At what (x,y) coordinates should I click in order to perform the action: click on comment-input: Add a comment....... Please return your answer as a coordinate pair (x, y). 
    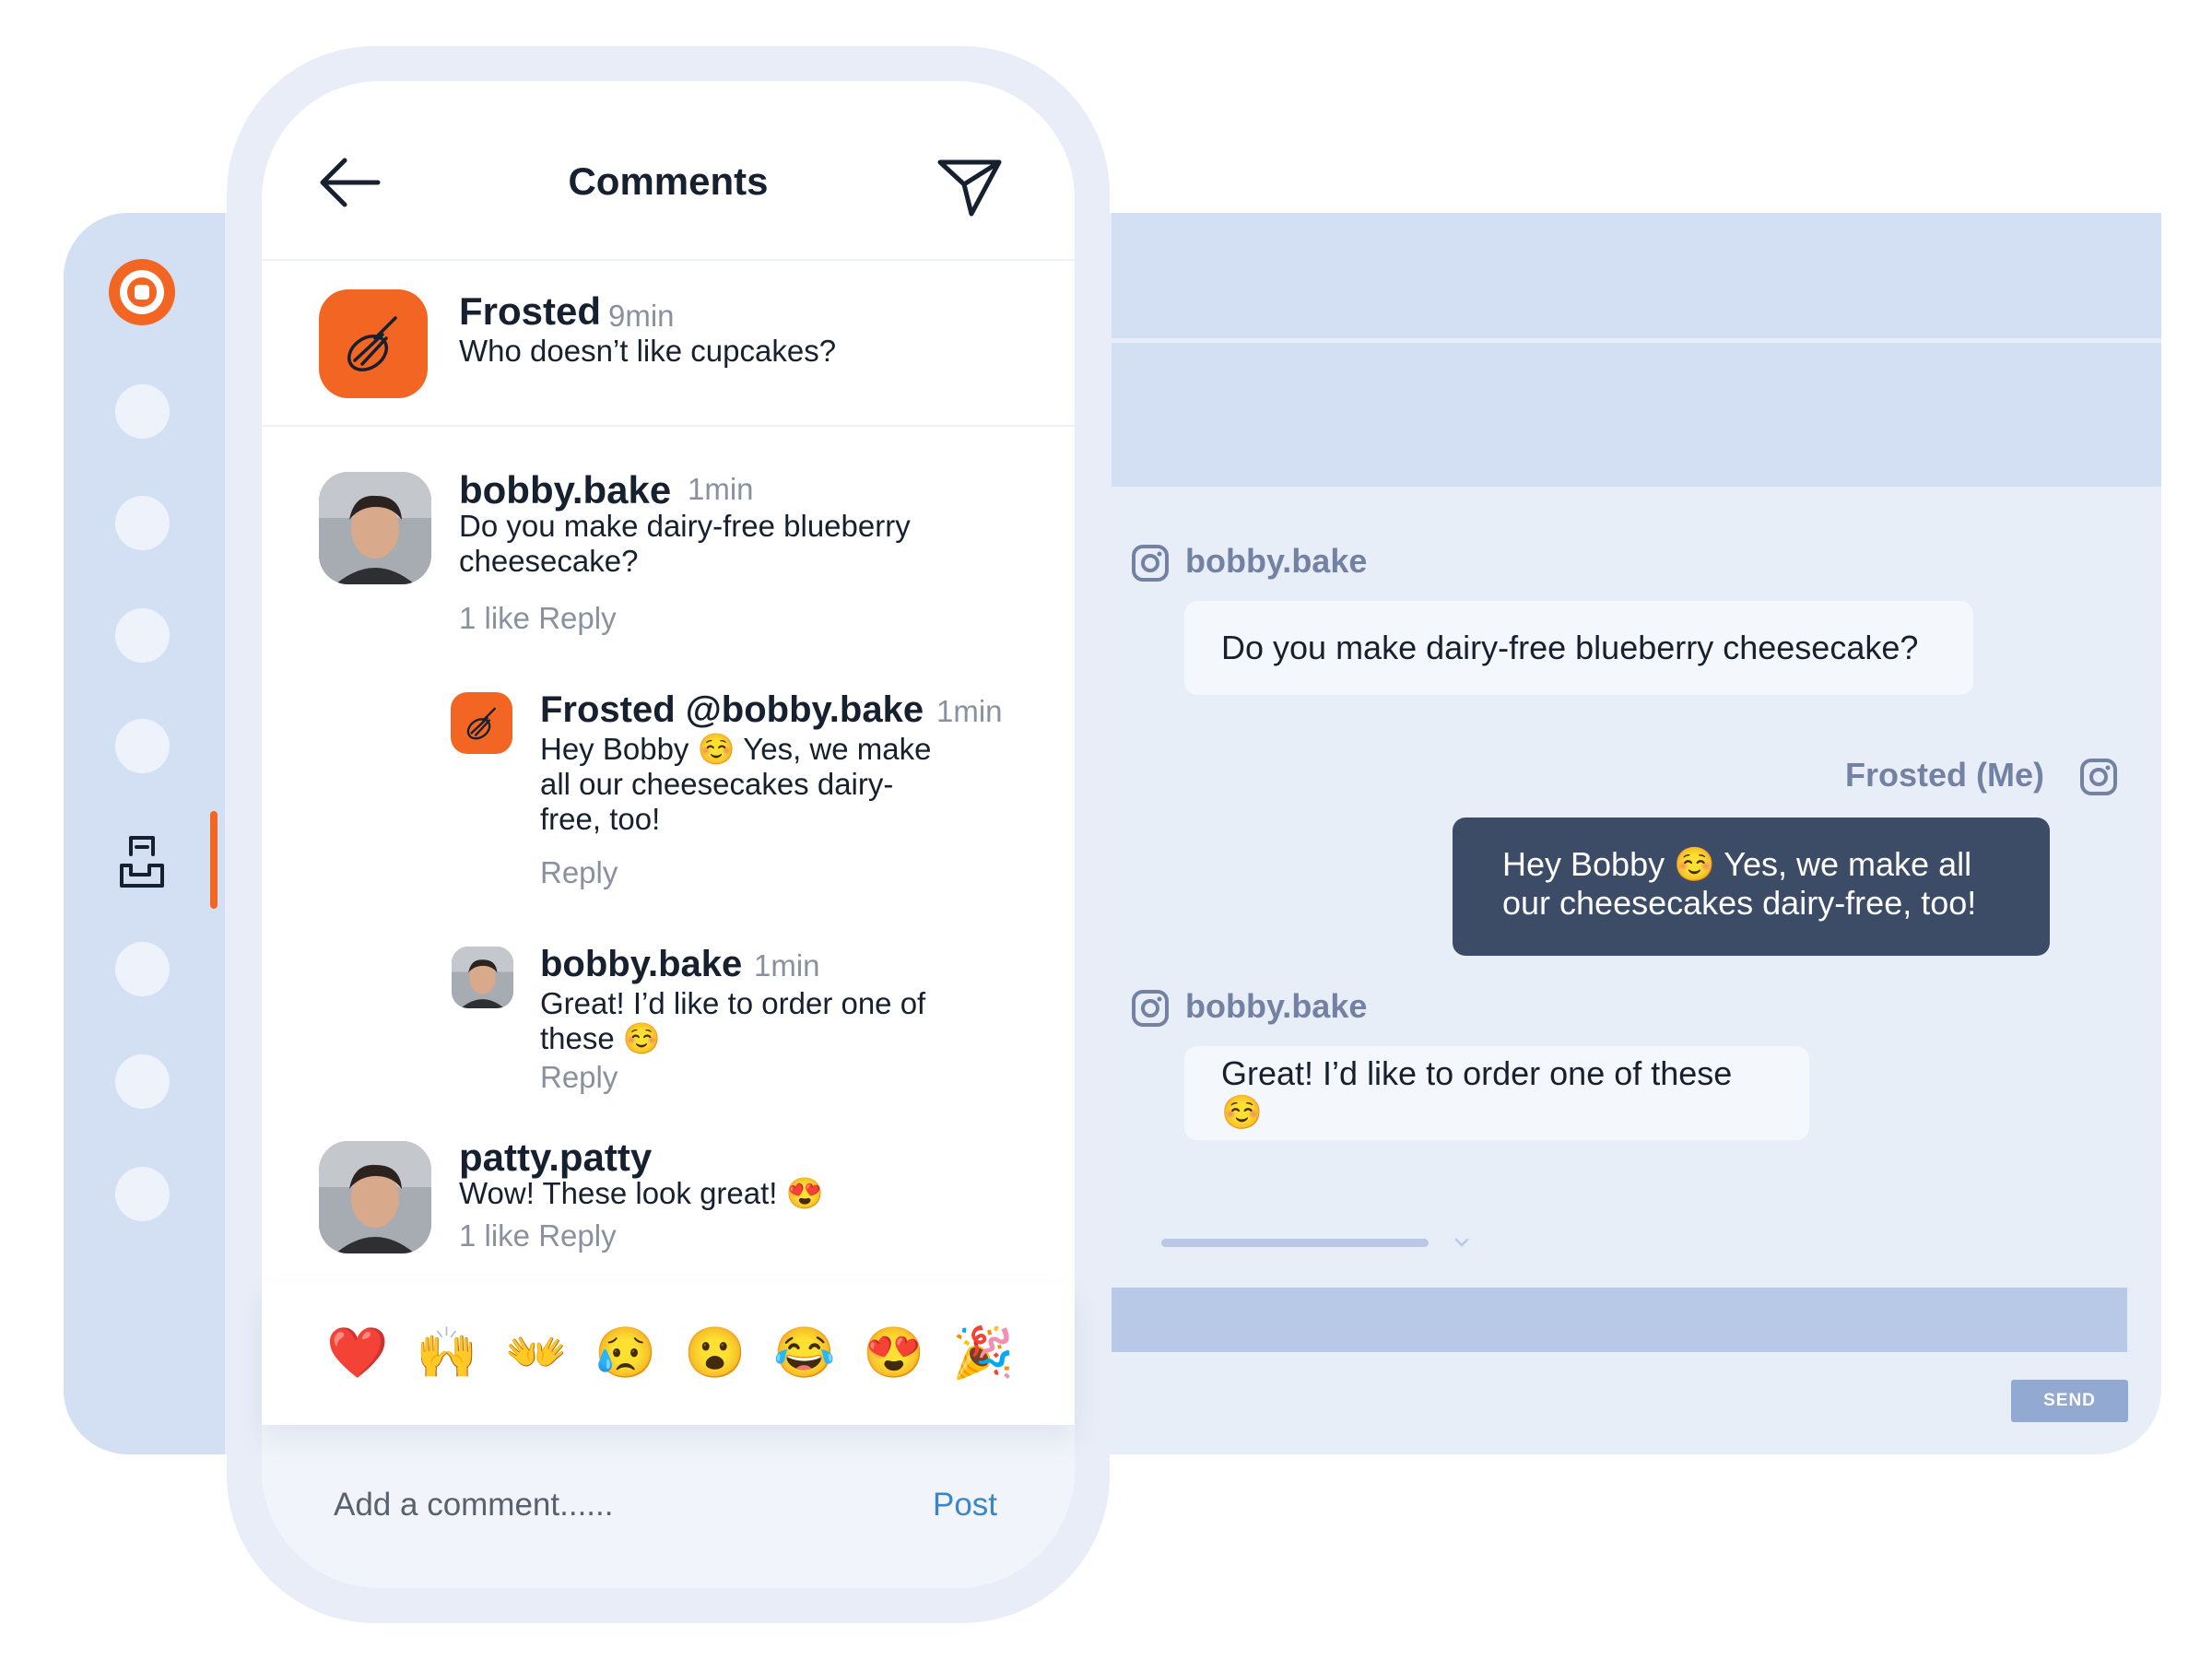
    Looking at the image, I should click on (473, 1505).